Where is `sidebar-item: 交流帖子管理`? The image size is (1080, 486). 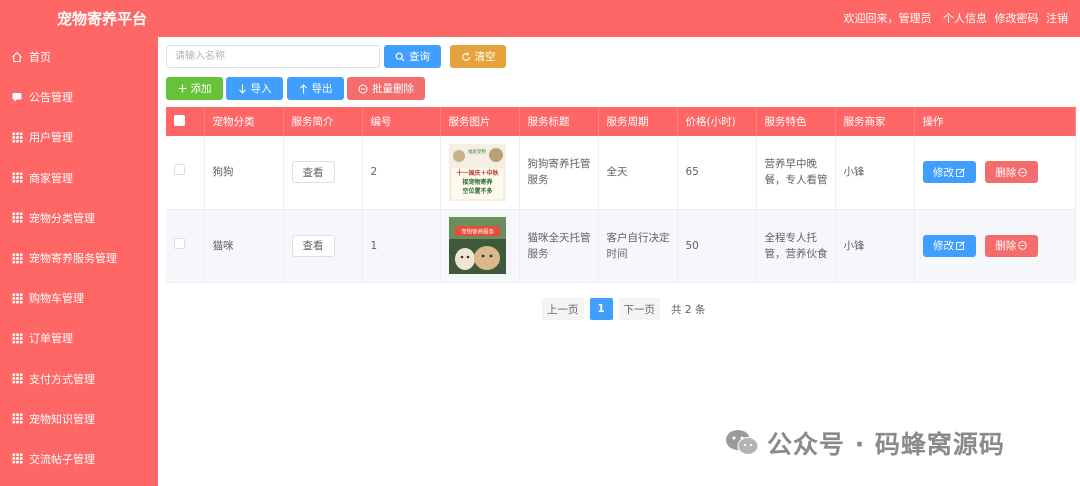 sidebar-item: 交流帖子管理 is located at coordinates (79, 459).